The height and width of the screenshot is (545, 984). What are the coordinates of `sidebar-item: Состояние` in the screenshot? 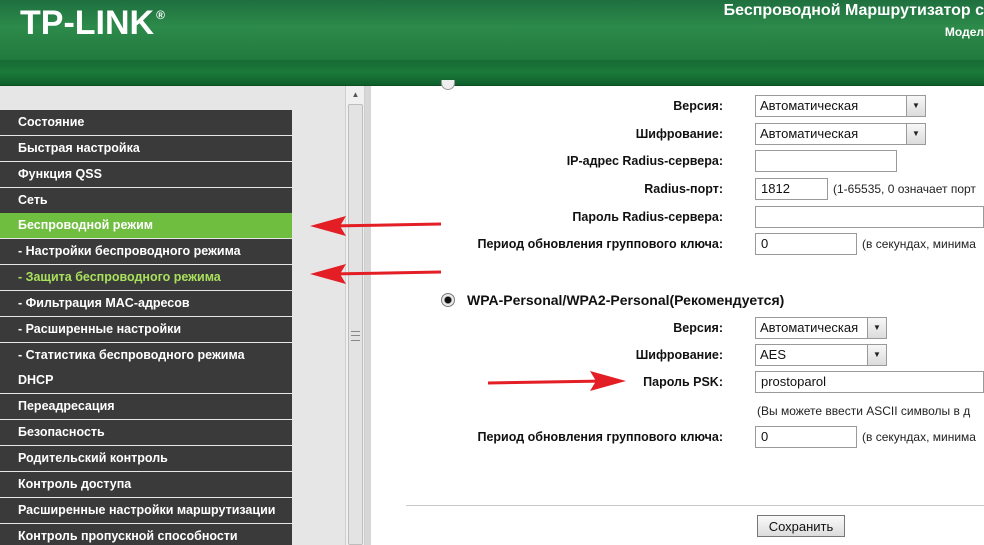 It's located at (146, 122).